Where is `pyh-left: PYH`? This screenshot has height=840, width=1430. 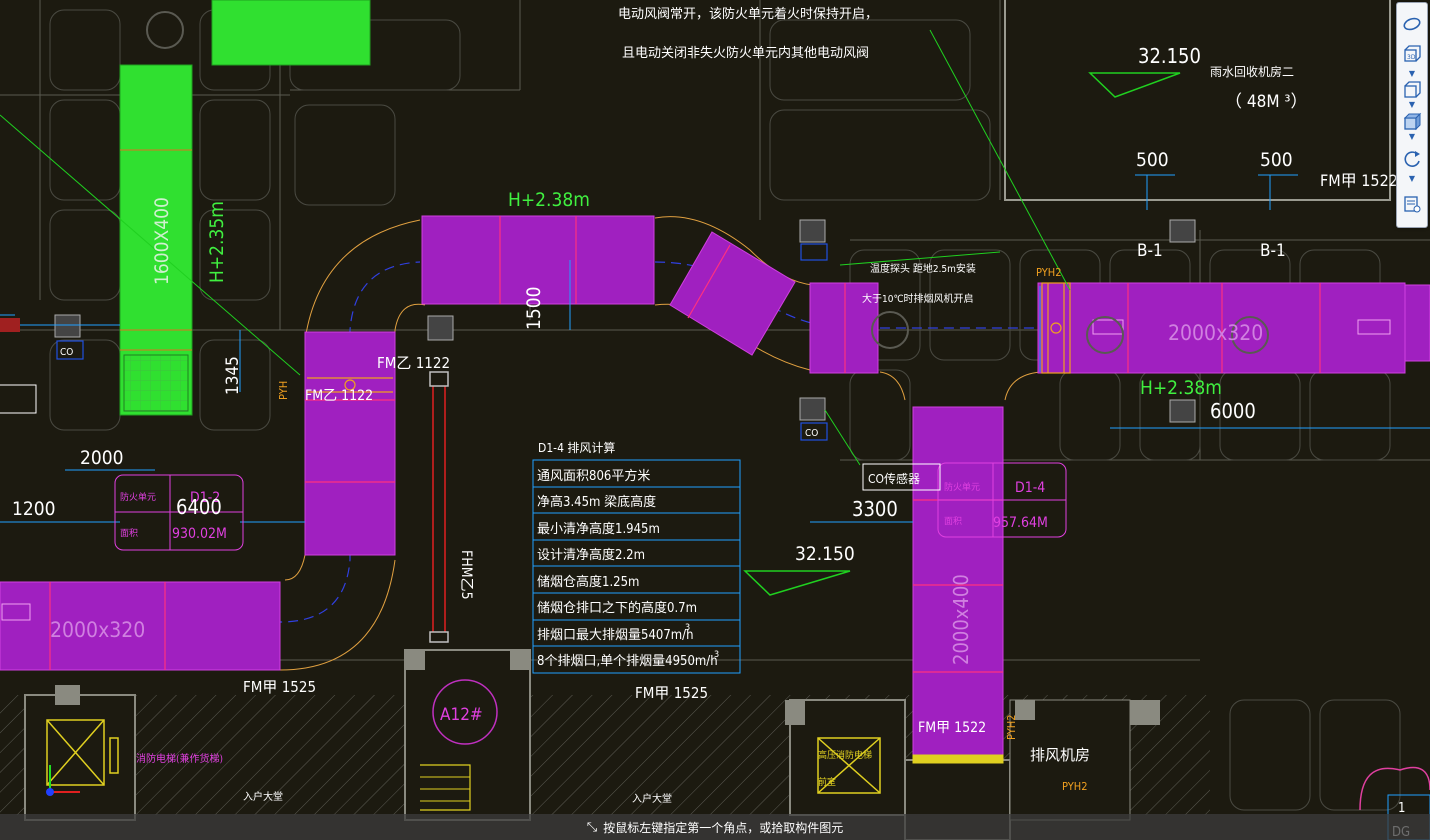
pyh-left: PYH is located at coordinates (283, 390).